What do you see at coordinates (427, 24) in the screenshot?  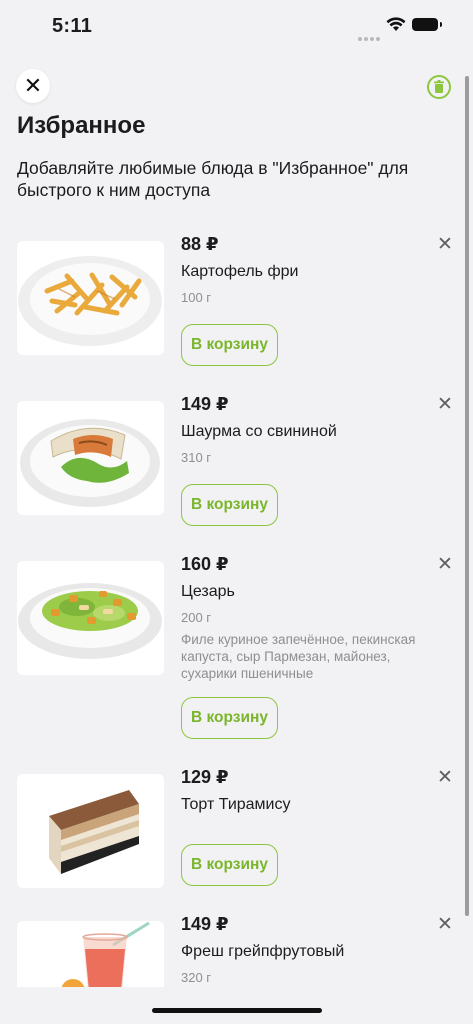 I see `battery-icon` at bounding box center [427, 24].